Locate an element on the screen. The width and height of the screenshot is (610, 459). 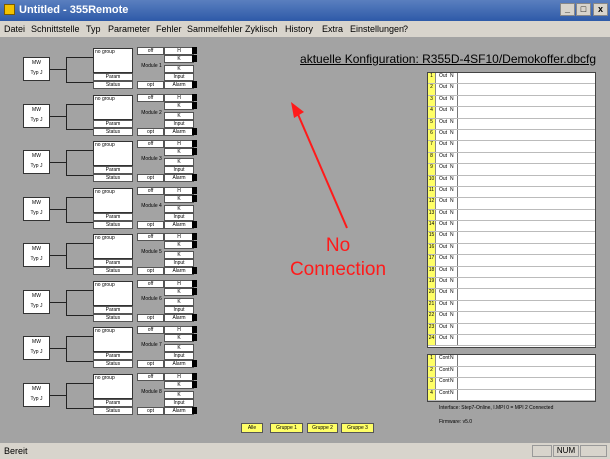
output-row: 10 Out N is located at coordinates (511, 181).